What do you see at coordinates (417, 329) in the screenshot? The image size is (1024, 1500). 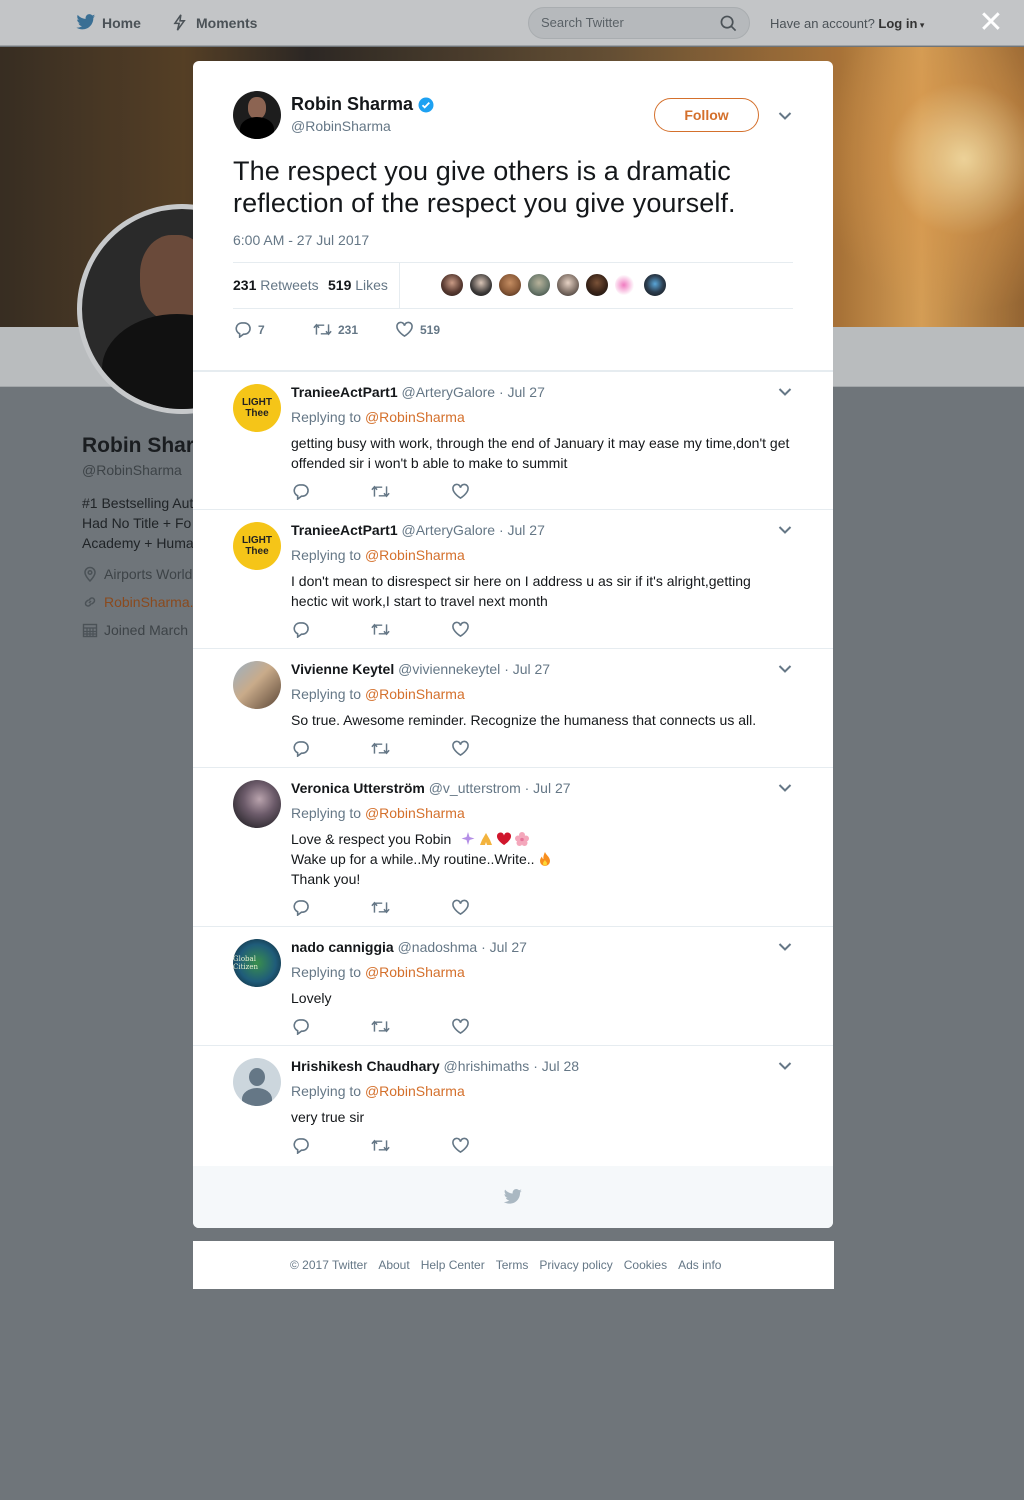 I see `like-action: 519` at bounding box center [417, 329].